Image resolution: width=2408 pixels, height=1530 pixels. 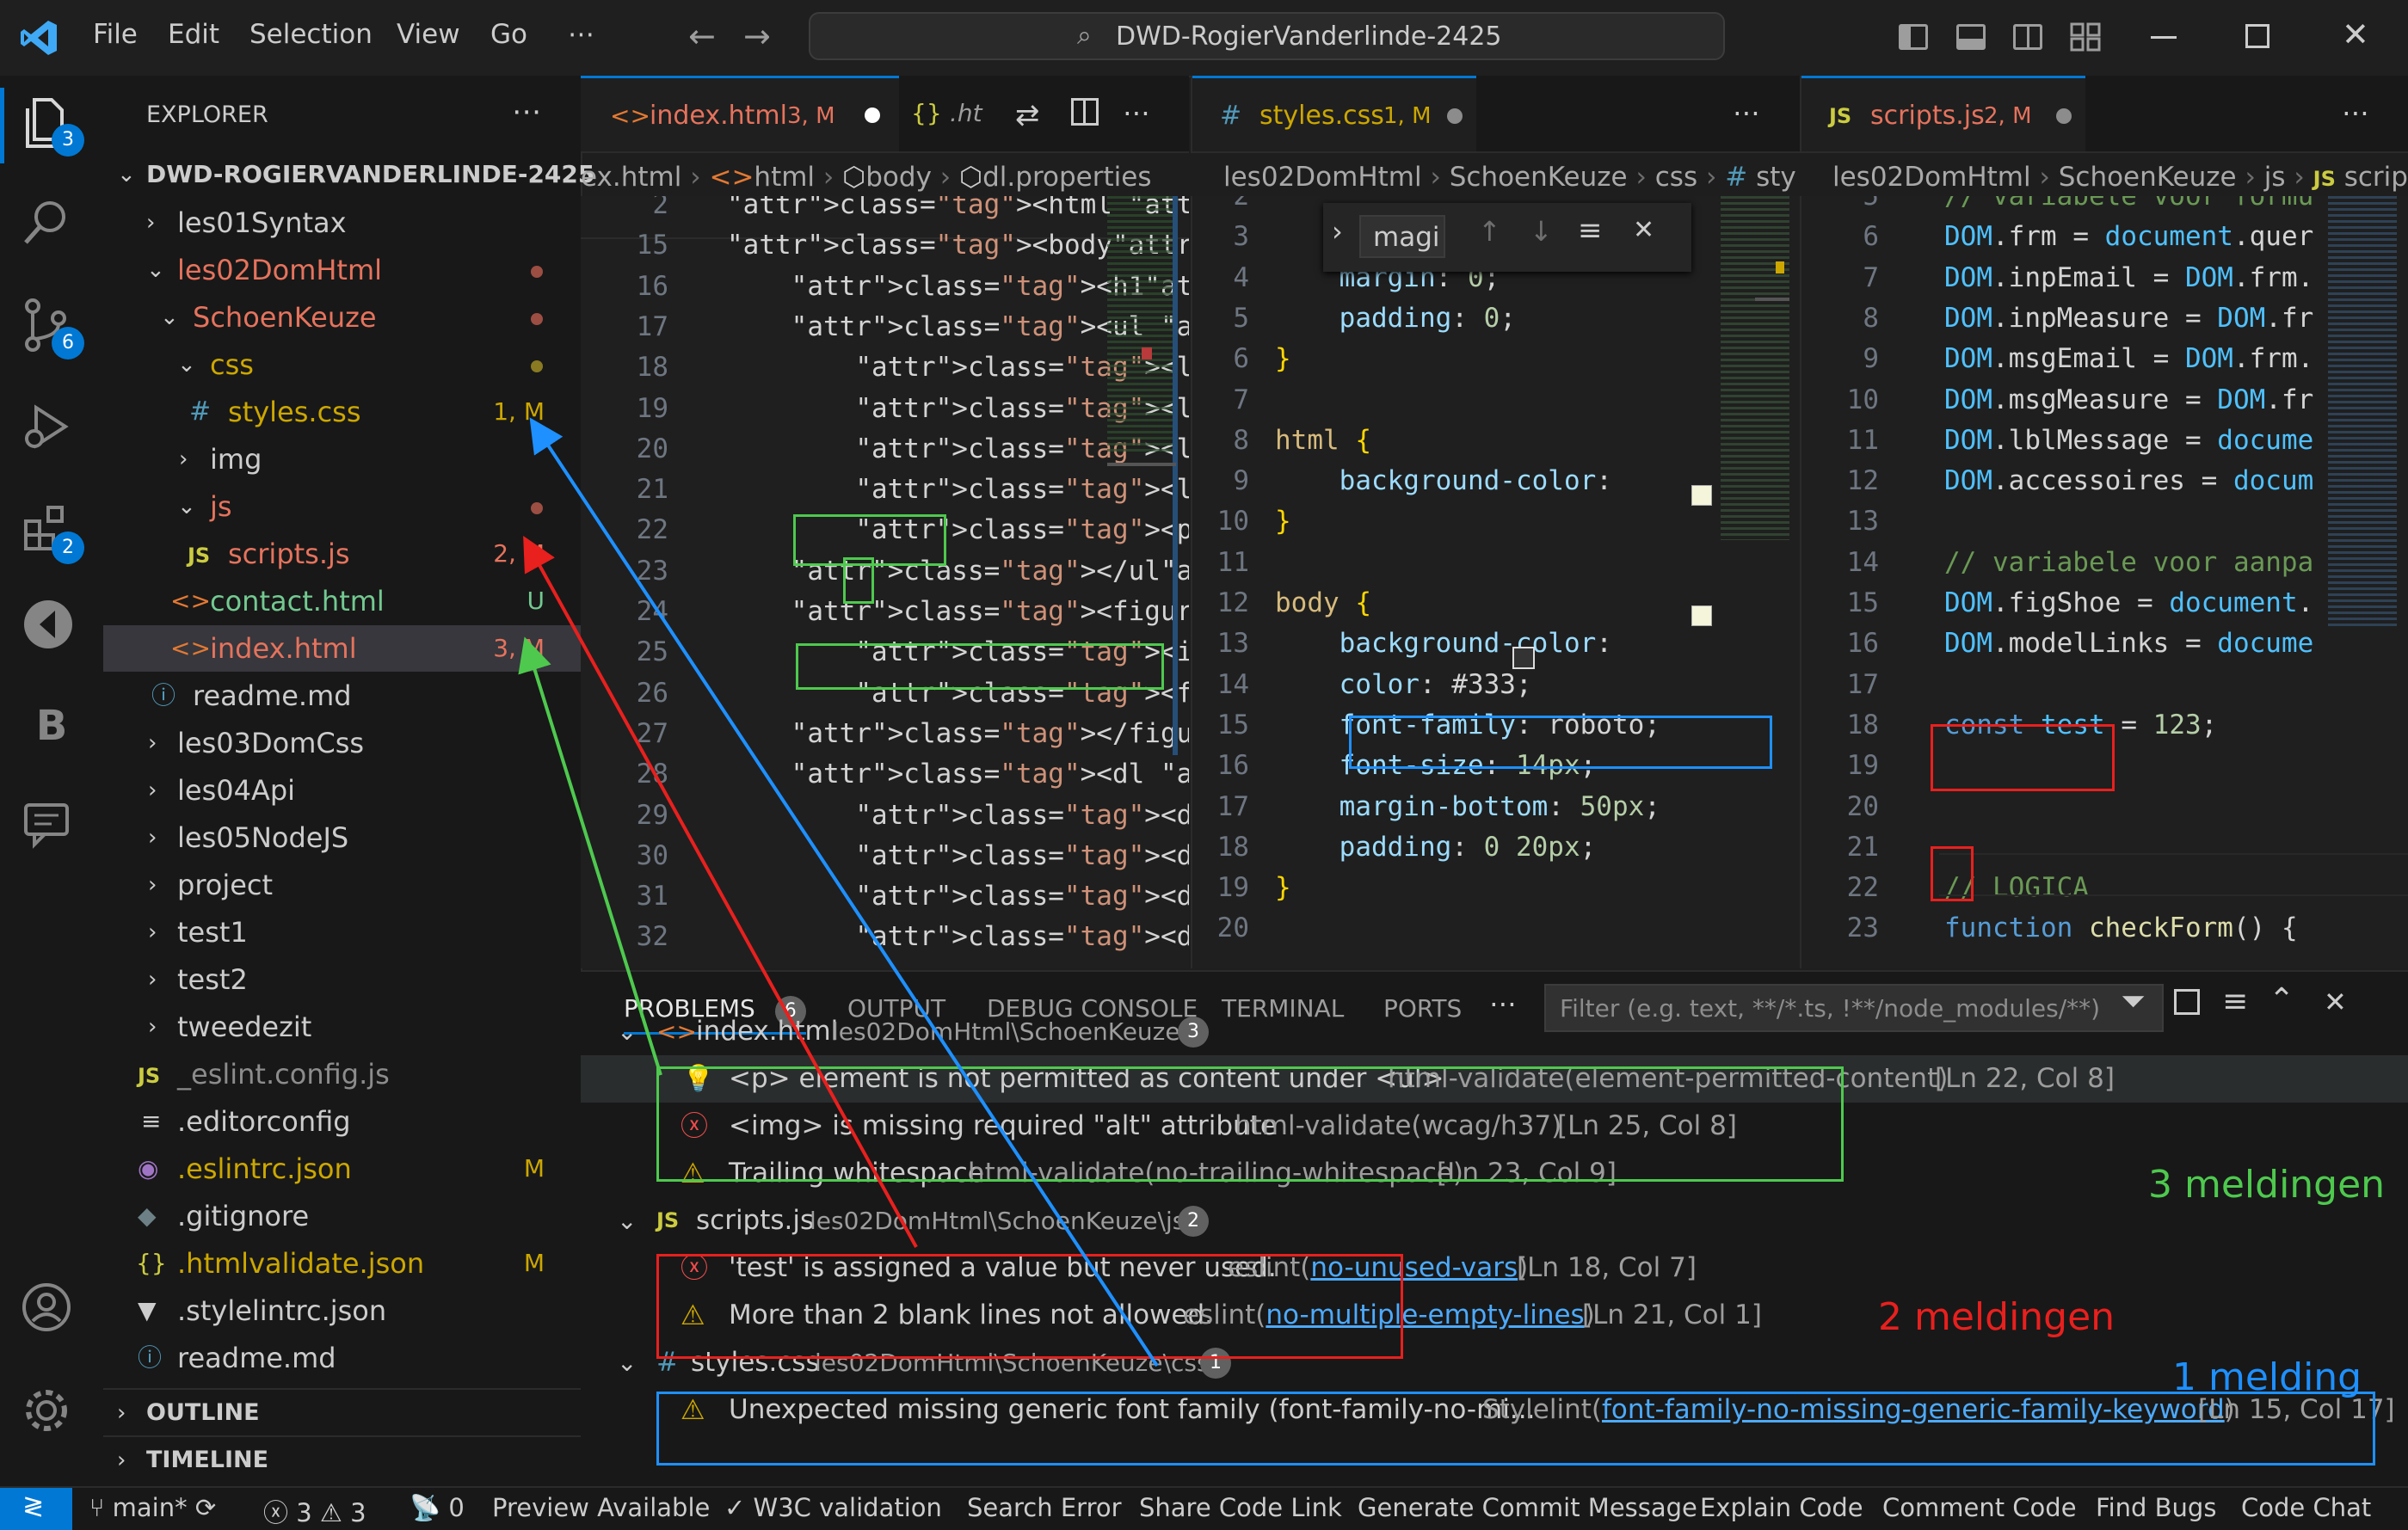 I want to click on explain-code-status: Explain Code, so click(x=1781, y=1508).